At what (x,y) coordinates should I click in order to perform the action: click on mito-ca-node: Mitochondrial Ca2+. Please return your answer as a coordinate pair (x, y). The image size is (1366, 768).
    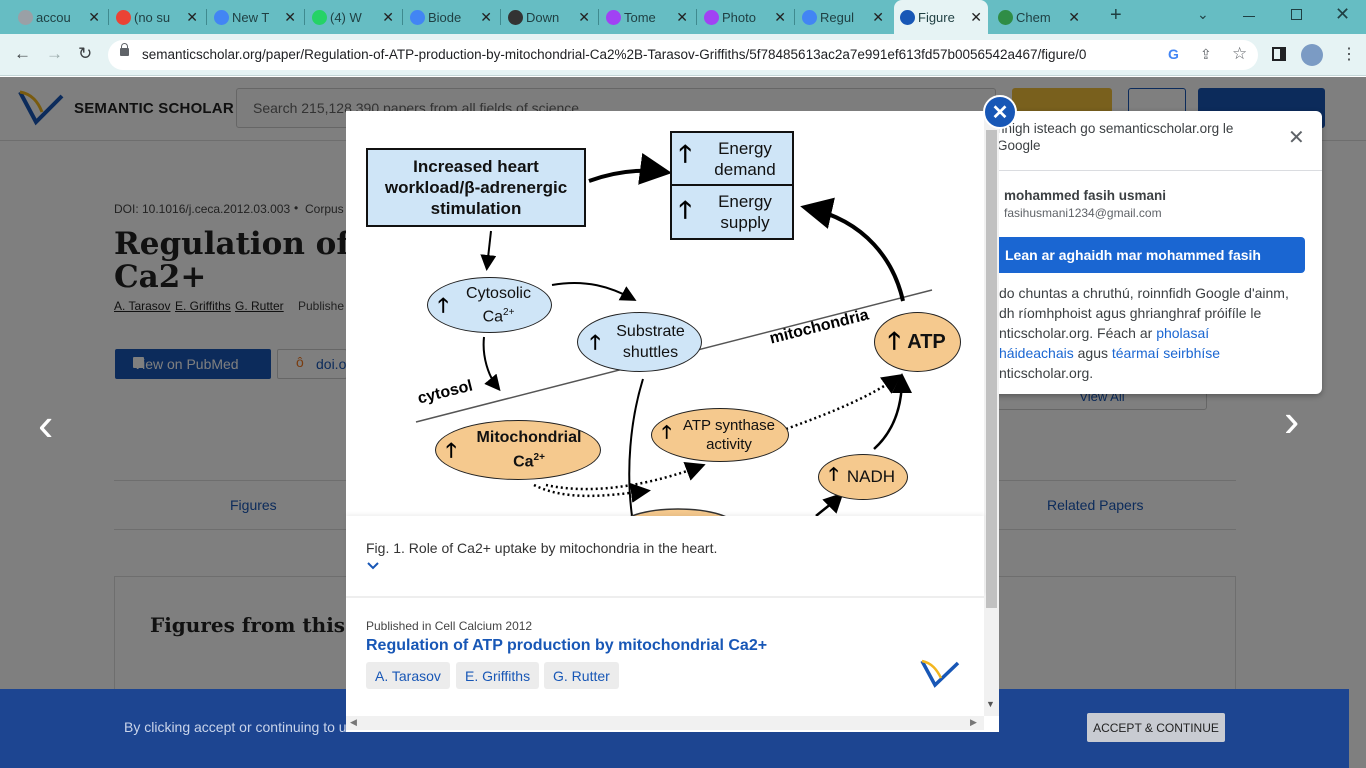
    Looking at the image, I should click on (518, 450).